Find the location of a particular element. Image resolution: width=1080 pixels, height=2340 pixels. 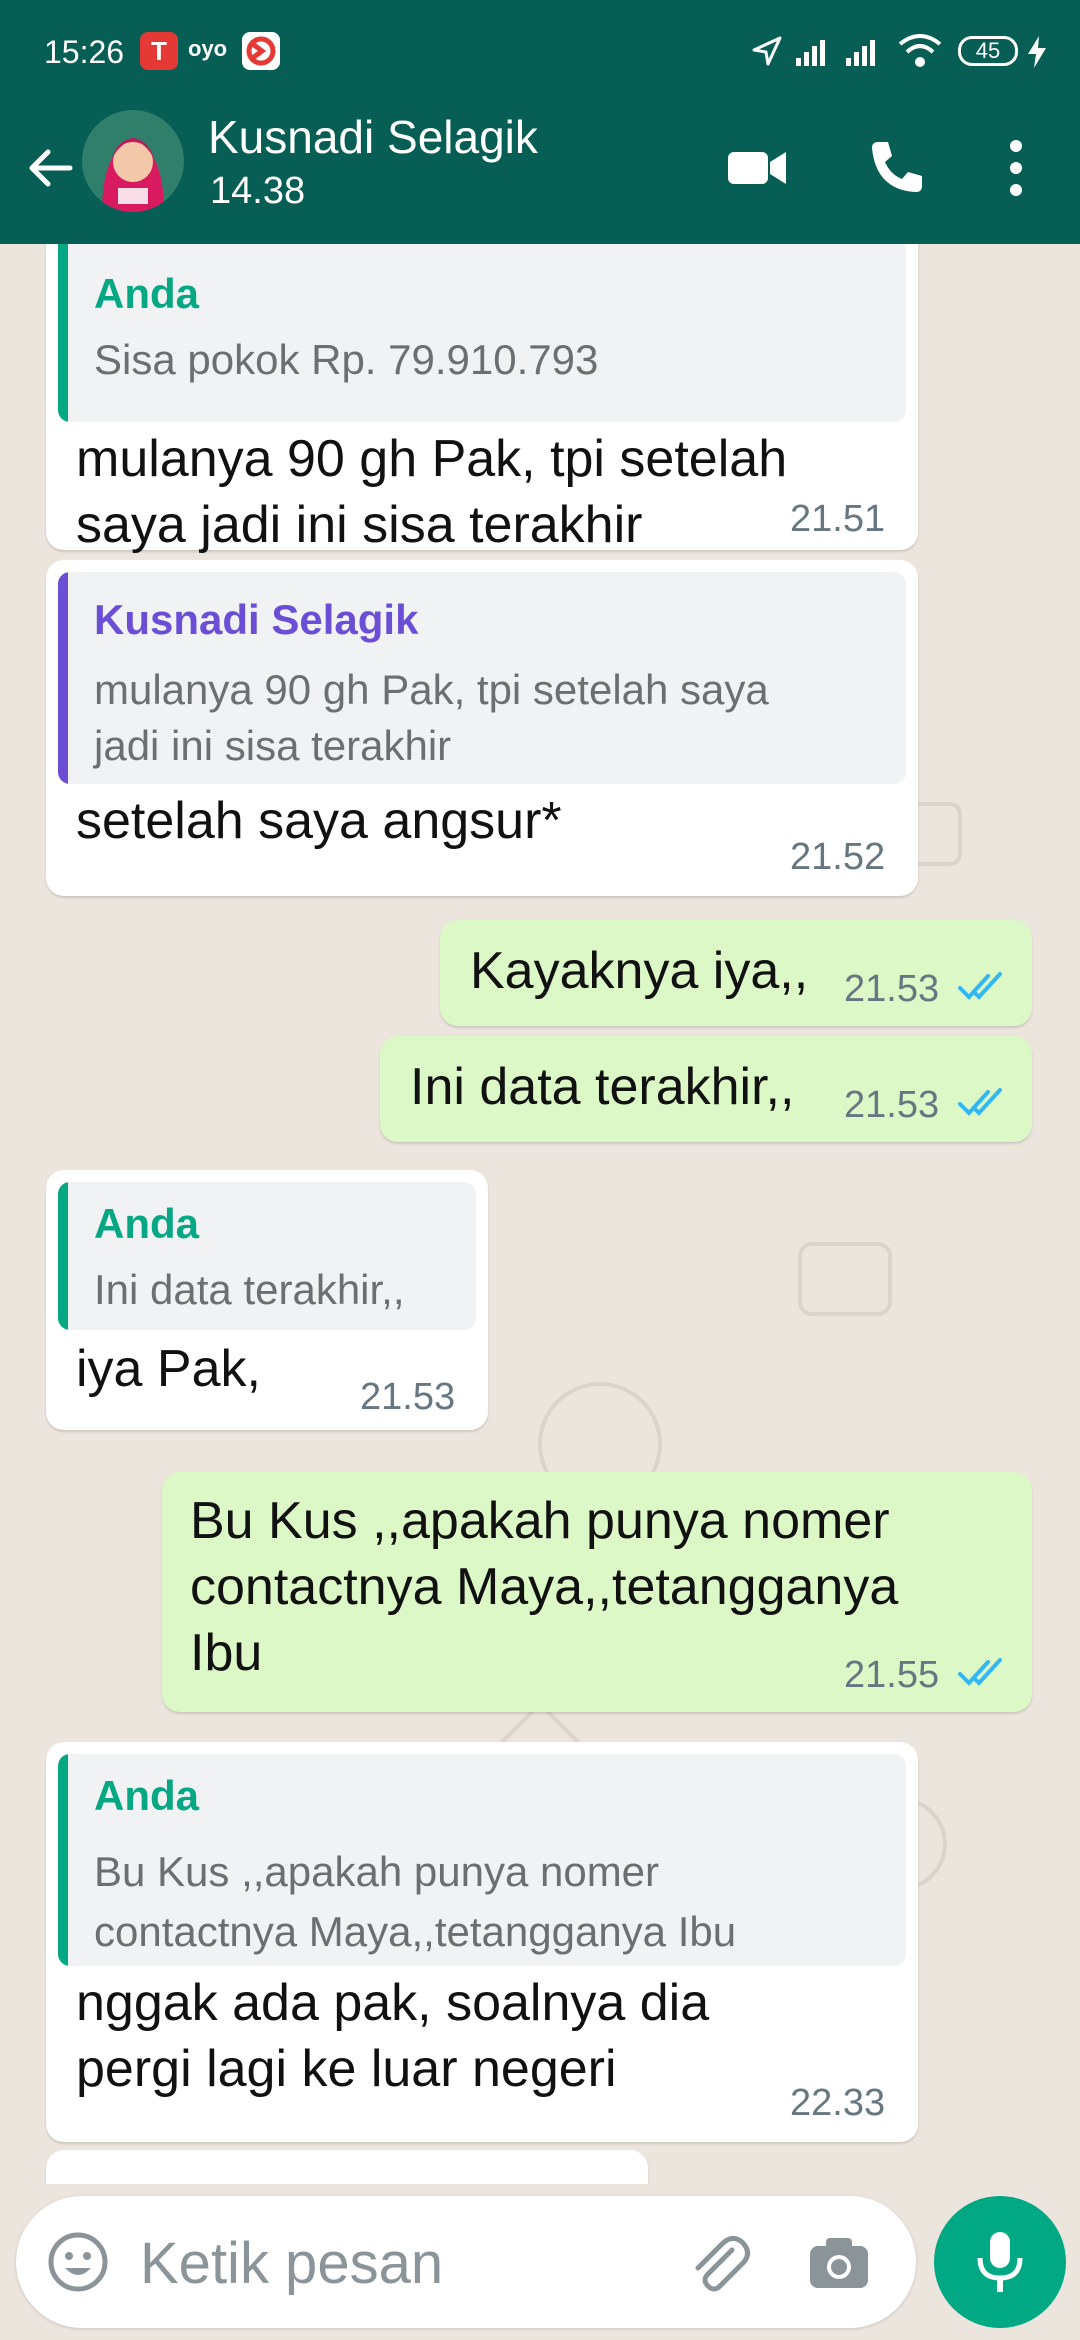

emoji-icon is located at coordinates (78, 2262).